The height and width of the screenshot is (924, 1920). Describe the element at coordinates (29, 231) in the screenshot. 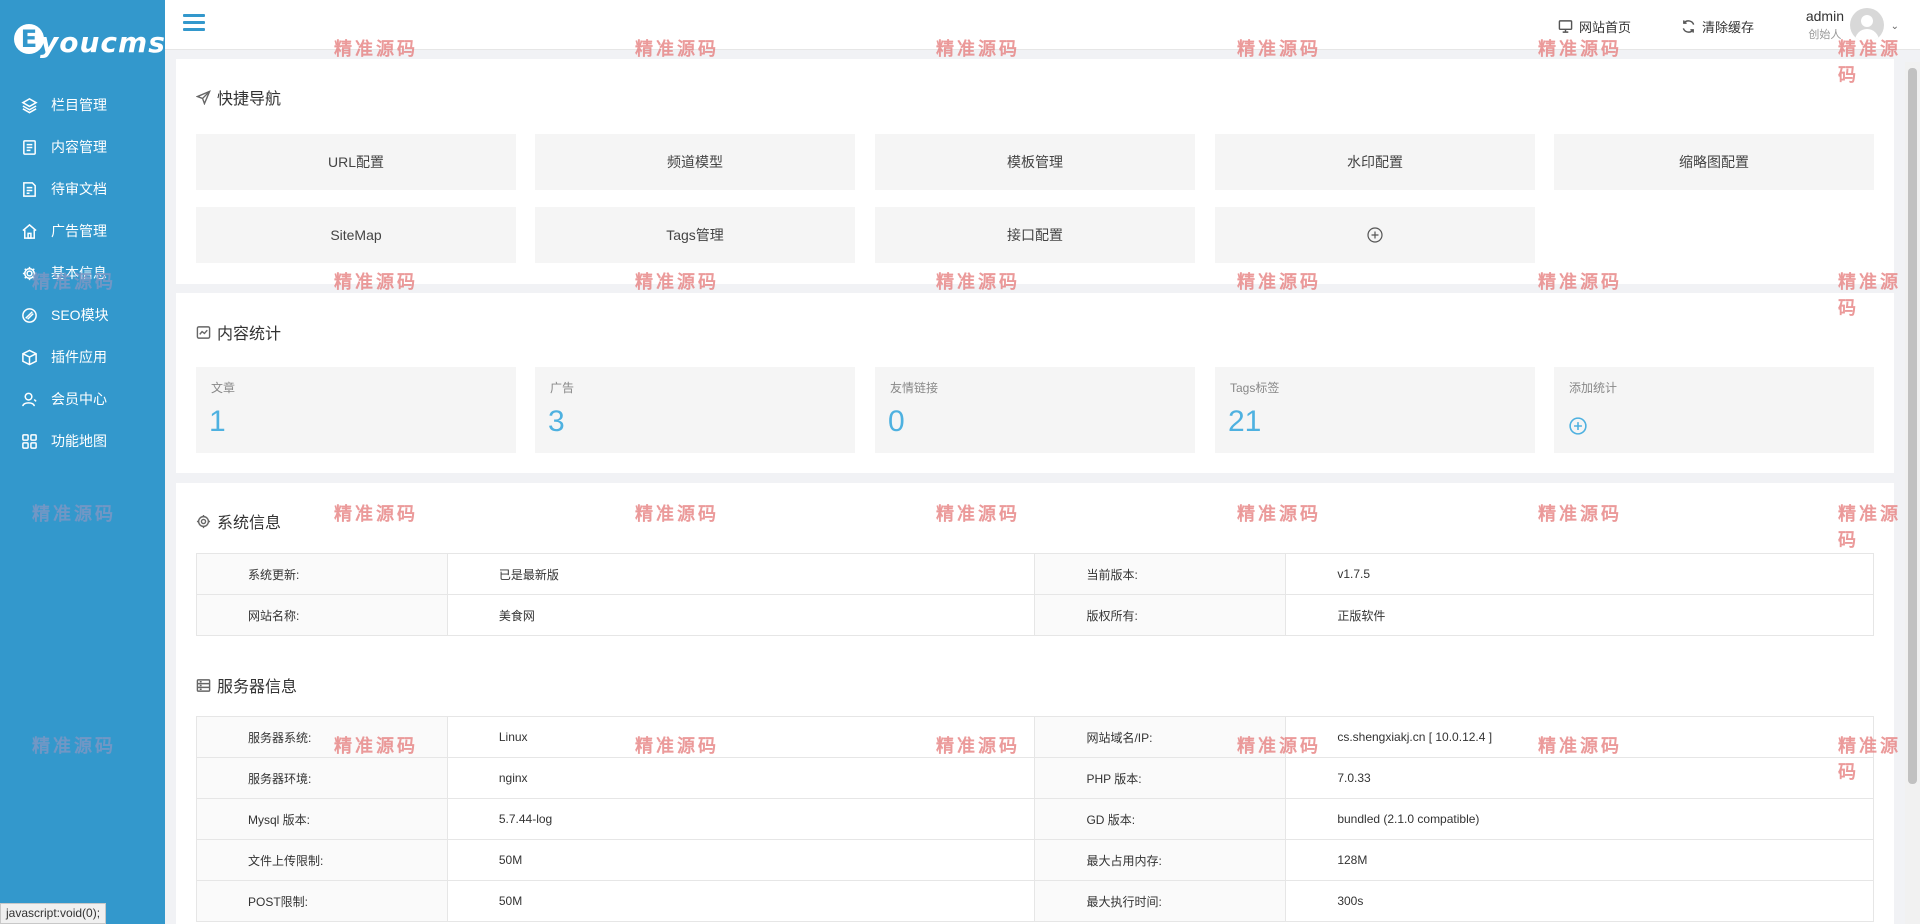

I see `home-icon` at that location.